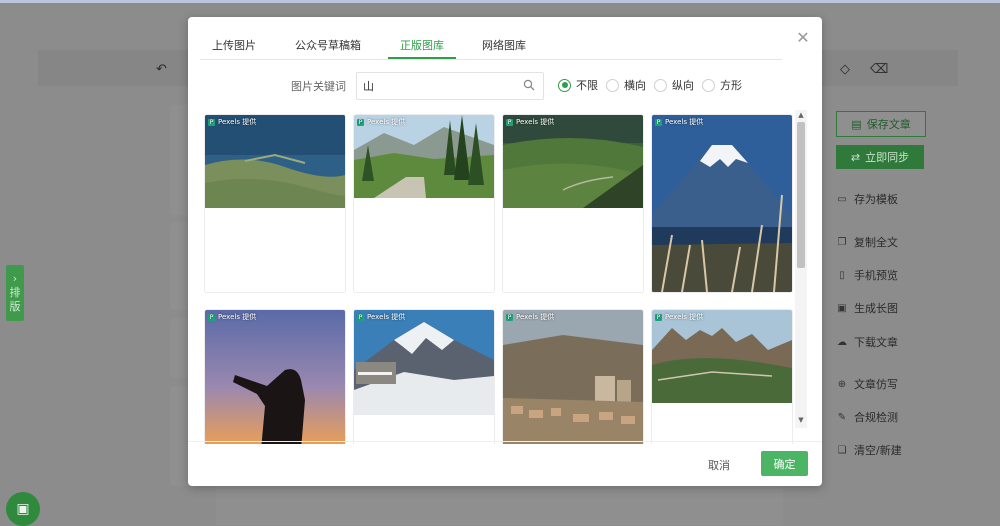  Describe the element at coordinates (803, 38) in the screenshot. I see `close-icon: ✕` at that location.